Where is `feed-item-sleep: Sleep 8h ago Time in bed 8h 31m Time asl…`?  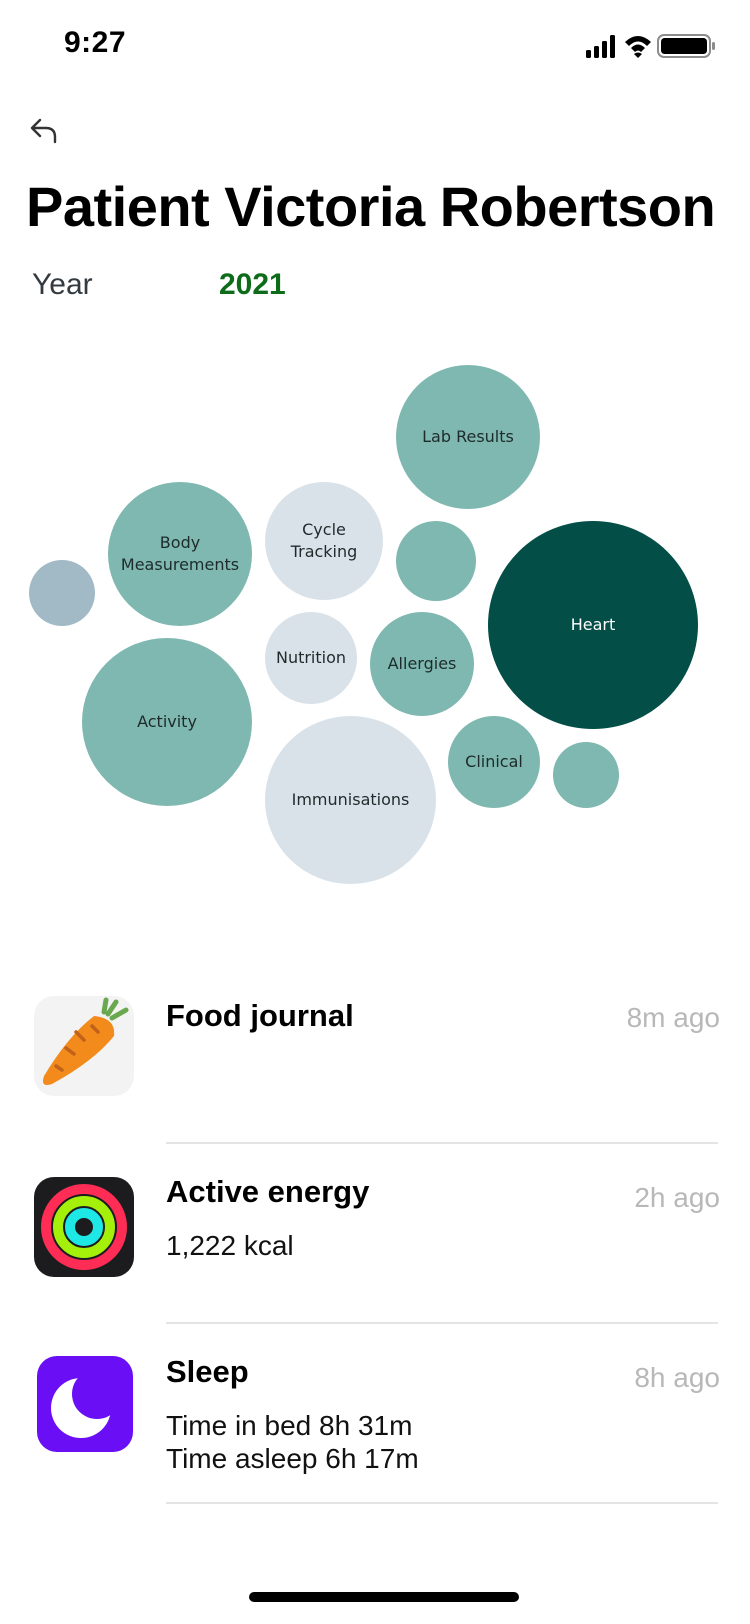
feed-item-sleep: Sleep 8h ago Time in bed 8h 31m Time asl… is located at coordinates (375, 1425).